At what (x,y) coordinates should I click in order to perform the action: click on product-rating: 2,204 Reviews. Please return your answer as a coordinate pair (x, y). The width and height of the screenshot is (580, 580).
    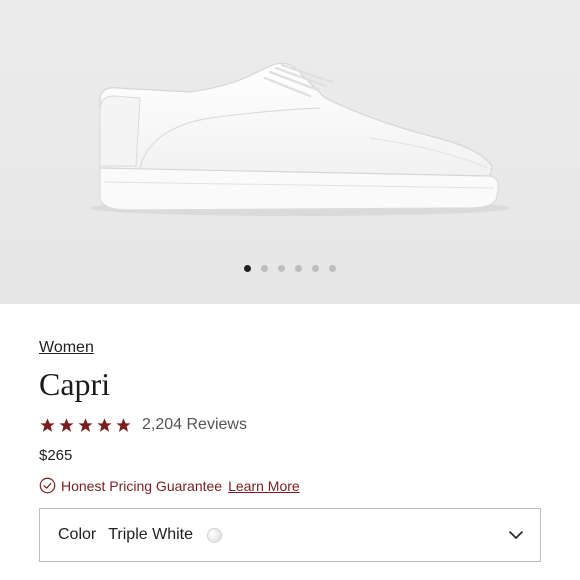
    Looking at the image, I should click on (143, 425).